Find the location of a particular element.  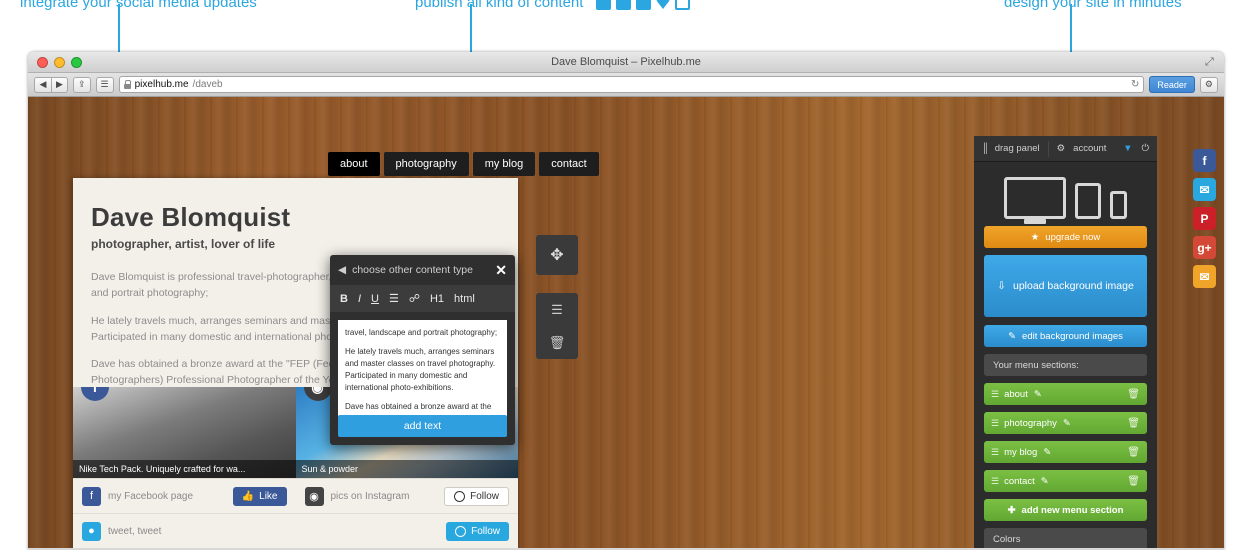

gear-icon: ⚙ is located at coordinates (1061, 148).